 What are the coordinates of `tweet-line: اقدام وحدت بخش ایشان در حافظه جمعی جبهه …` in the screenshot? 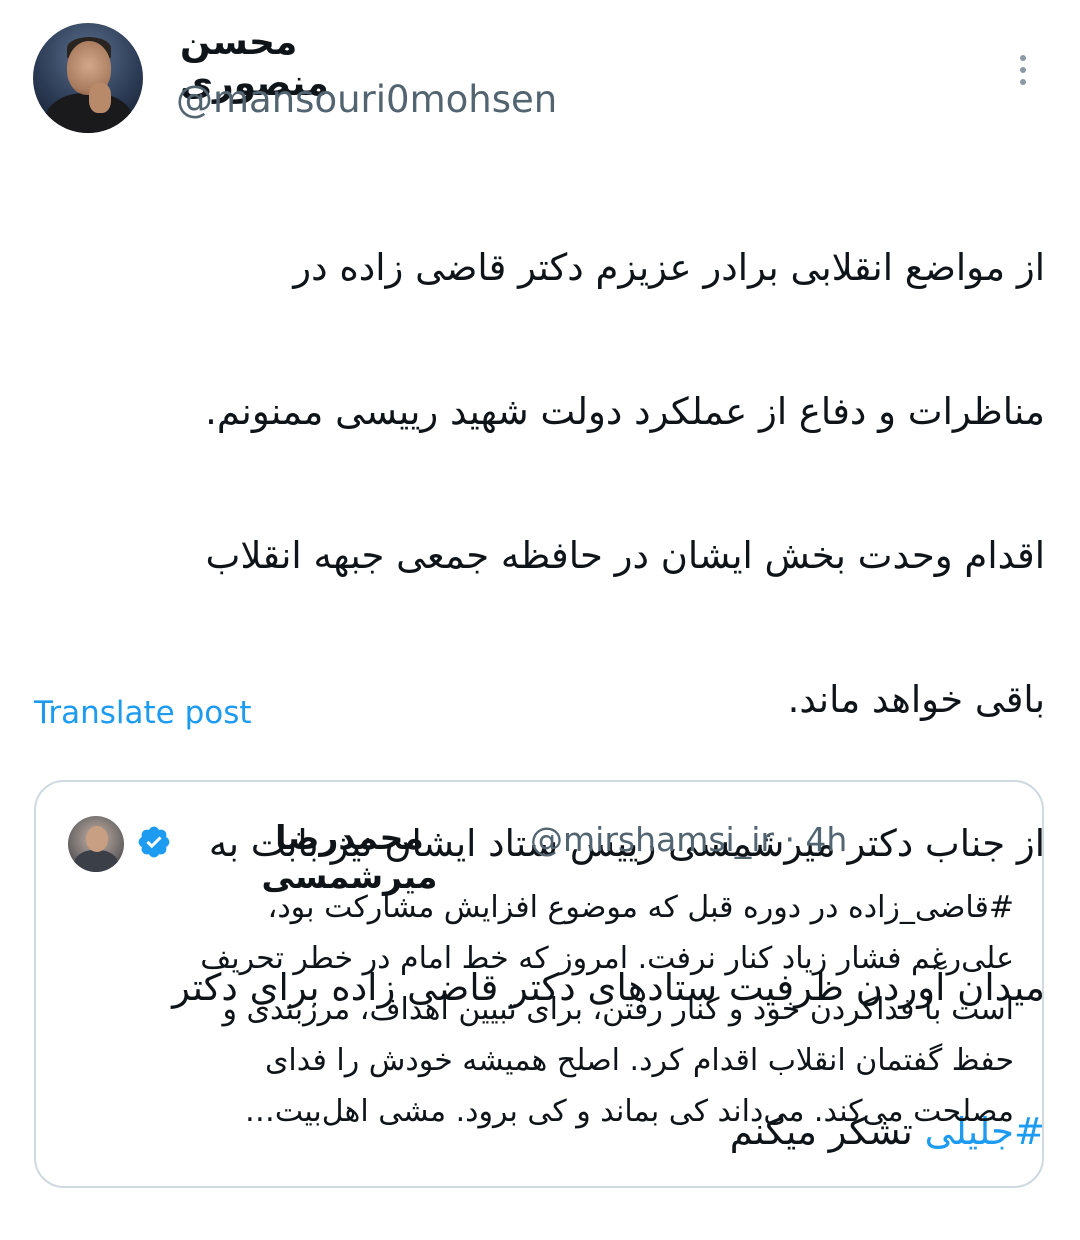 It's located at (625, 555).